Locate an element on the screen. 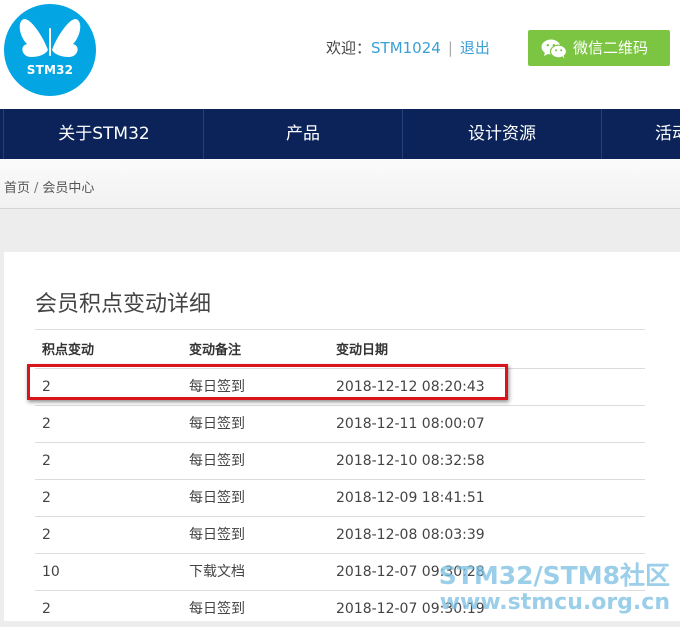 Image resolution: width=680 pixels, height=627 pixels. date-cell: 2018-12-11 08:00:07 is located at coordinates (410, 424).